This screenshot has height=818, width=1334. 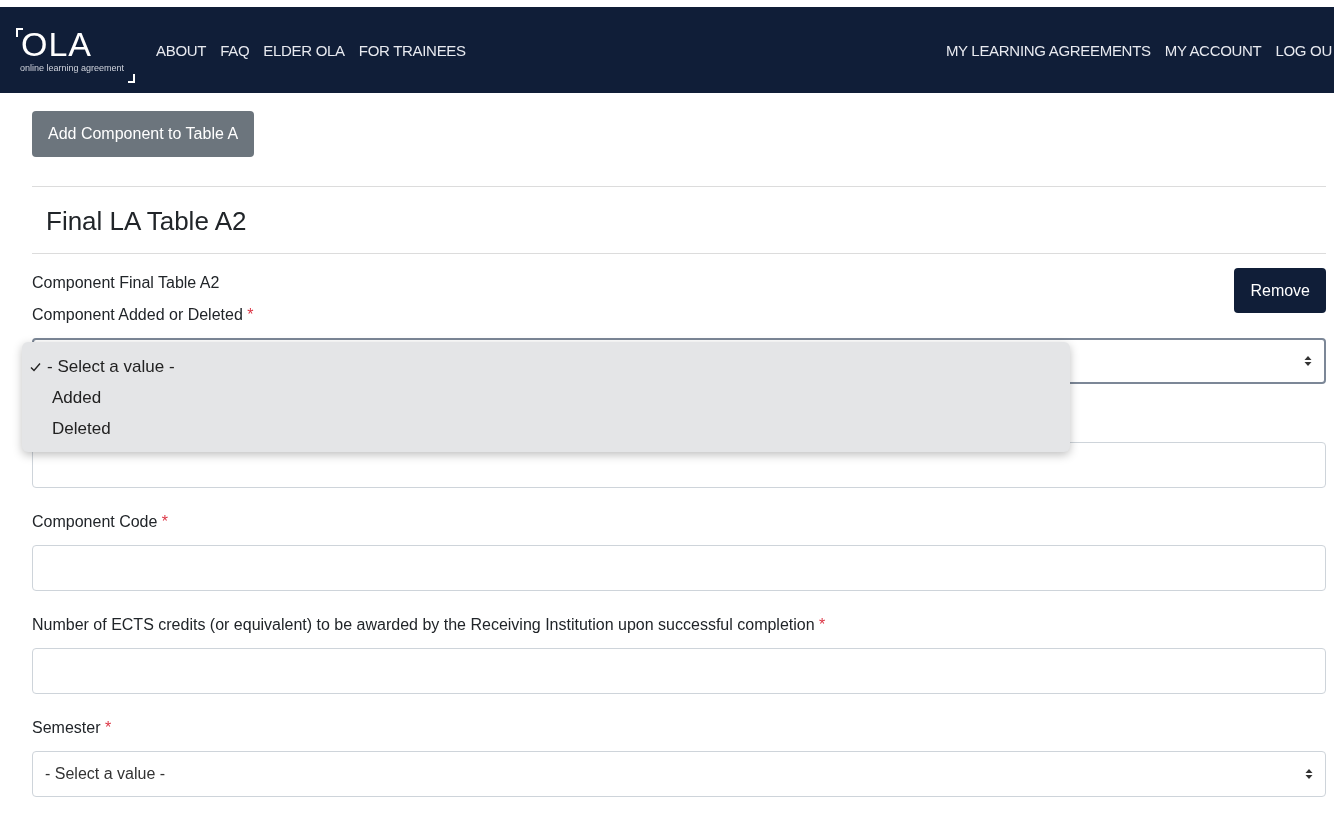 What do you see at coordinates (72, 728) in the screenshot?
I see `field-label: Semester *` at bounding box center [72, 728].